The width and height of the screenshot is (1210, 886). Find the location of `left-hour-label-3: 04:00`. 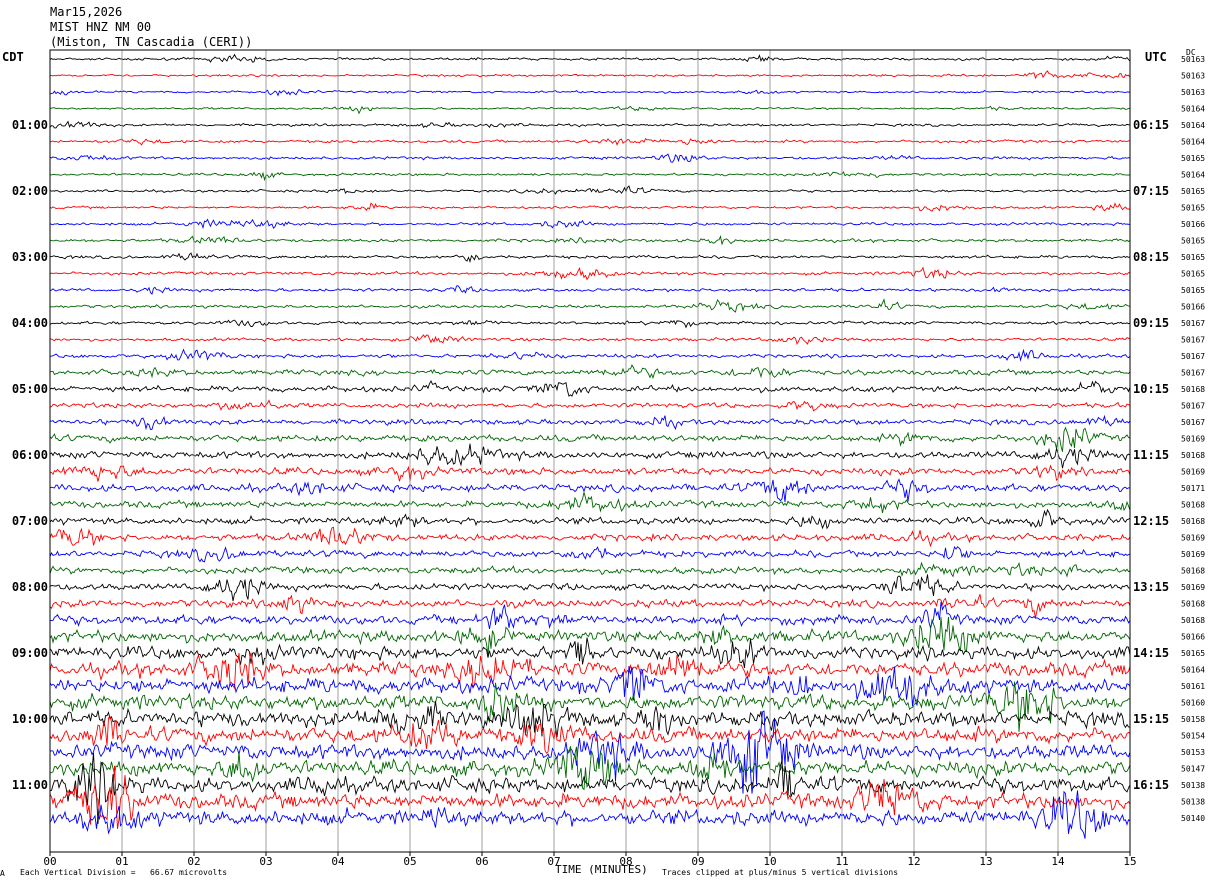

left-hour-label-3: 04:00 is located at coordinates (30, 323).